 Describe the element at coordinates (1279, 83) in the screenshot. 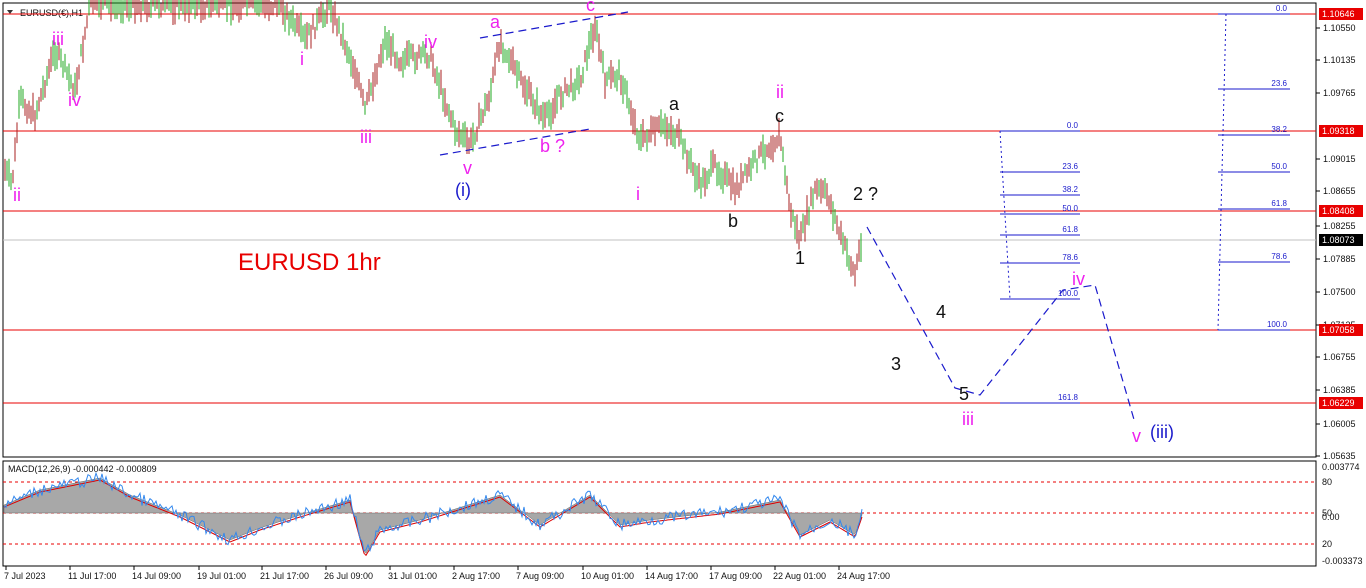

I see `fib-right-label: 23.6` at that location.